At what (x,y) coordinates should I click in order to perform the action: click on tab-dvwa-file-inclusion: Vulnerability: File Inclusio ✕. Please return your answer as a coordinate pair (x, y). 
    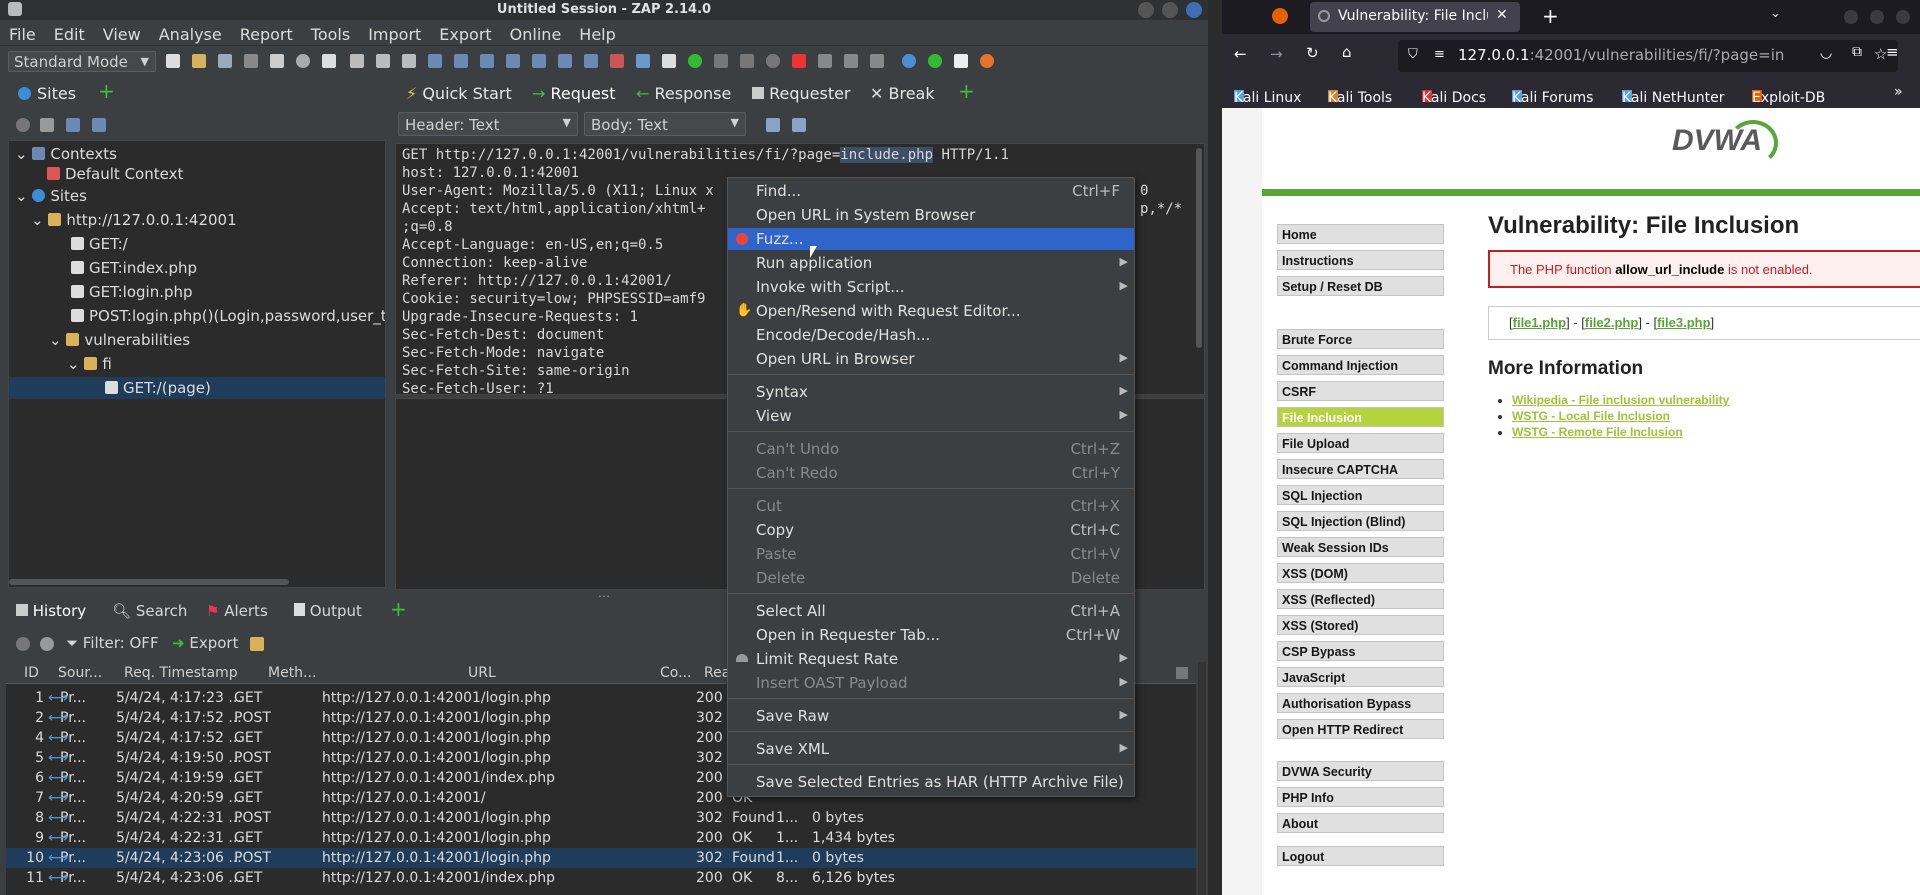
    Looking at the image, I should click on (1415, 17).